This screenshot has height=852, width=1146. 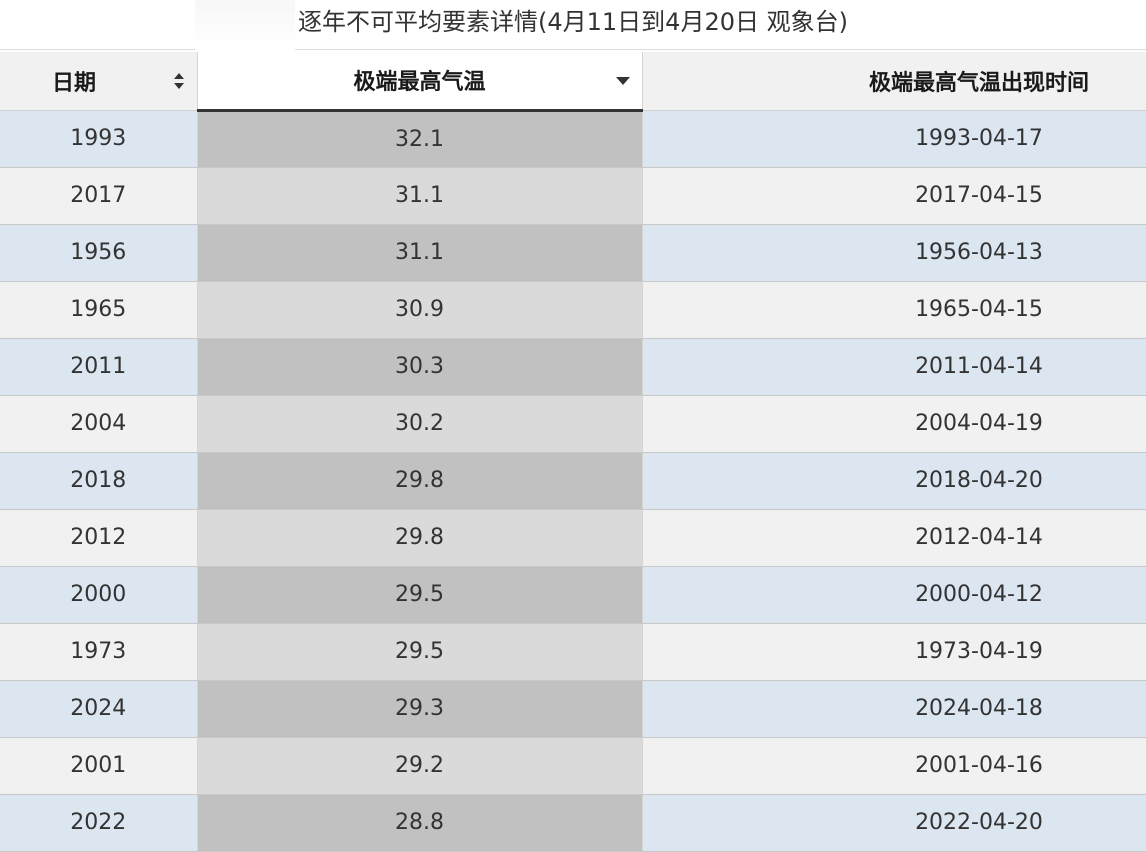 I want to click on table-row: 2018 29.8 2018-04-20, so click(x=573, y=481).